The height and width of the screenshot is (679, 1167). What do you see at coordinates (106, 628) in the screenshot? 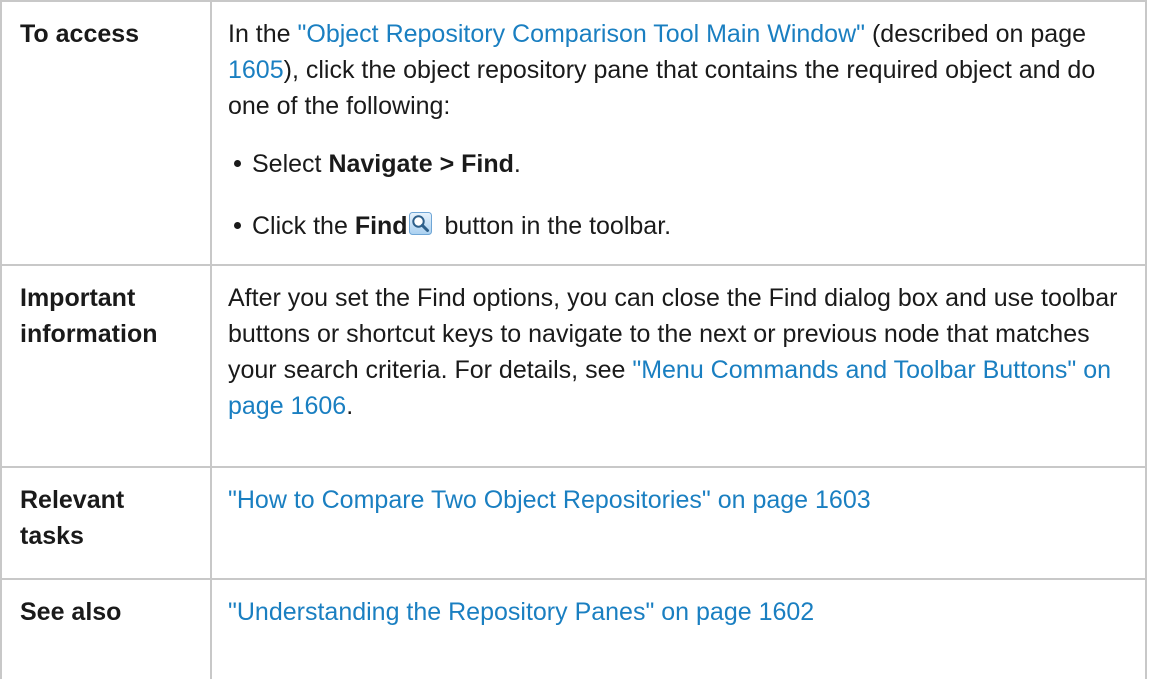
I see `row-label-see-also: See also` at bounding box center [106, 628].